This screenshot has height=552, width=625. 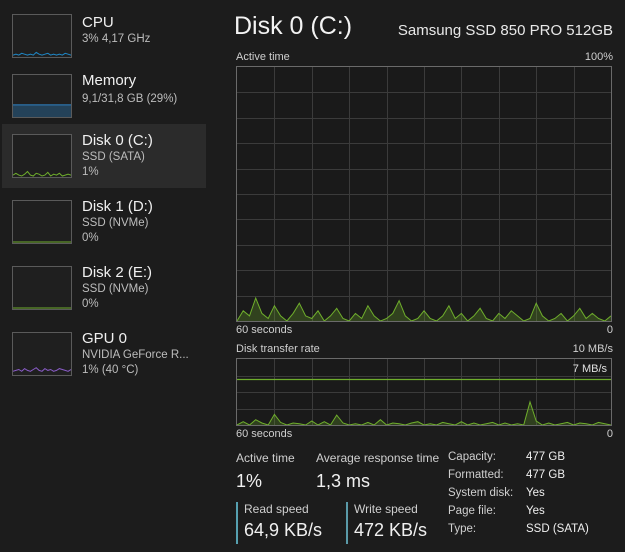 What do you see at coordinates (589, 369) in the screenshot?
I see `transfer-threshold-label: 7 MB/s` at bounding box center [589, 369].